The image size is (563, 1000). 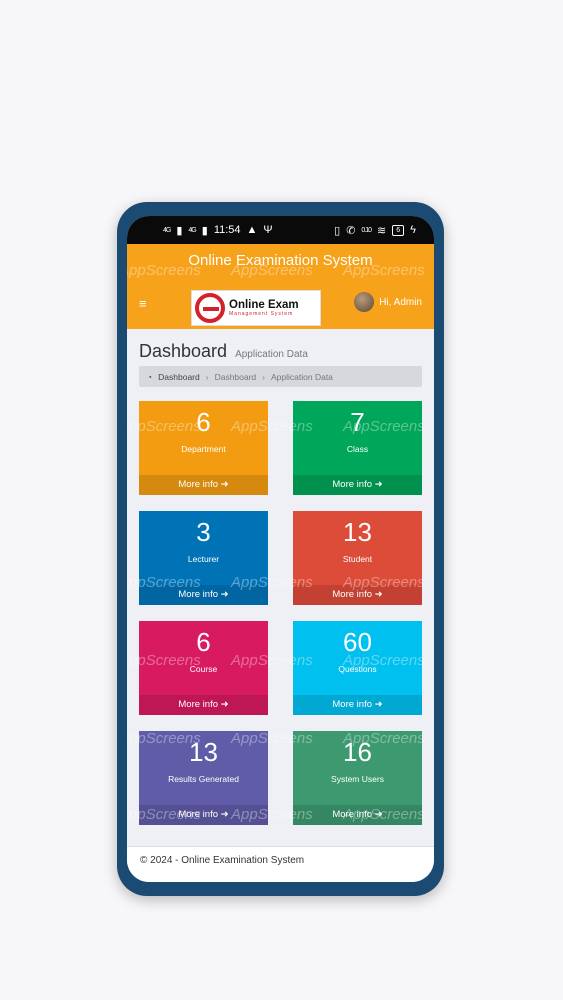 I want to click on card-department: 6 Department More info ➜, so click(x=203, y=448).